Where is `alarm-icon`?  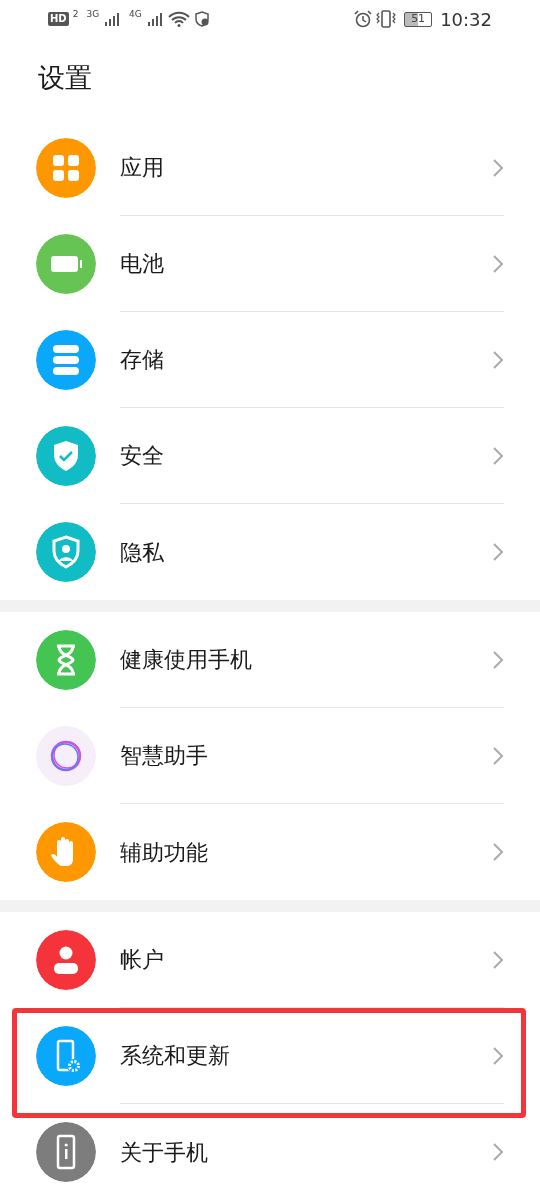 alarm-icon is located at coordinates (363, 19).